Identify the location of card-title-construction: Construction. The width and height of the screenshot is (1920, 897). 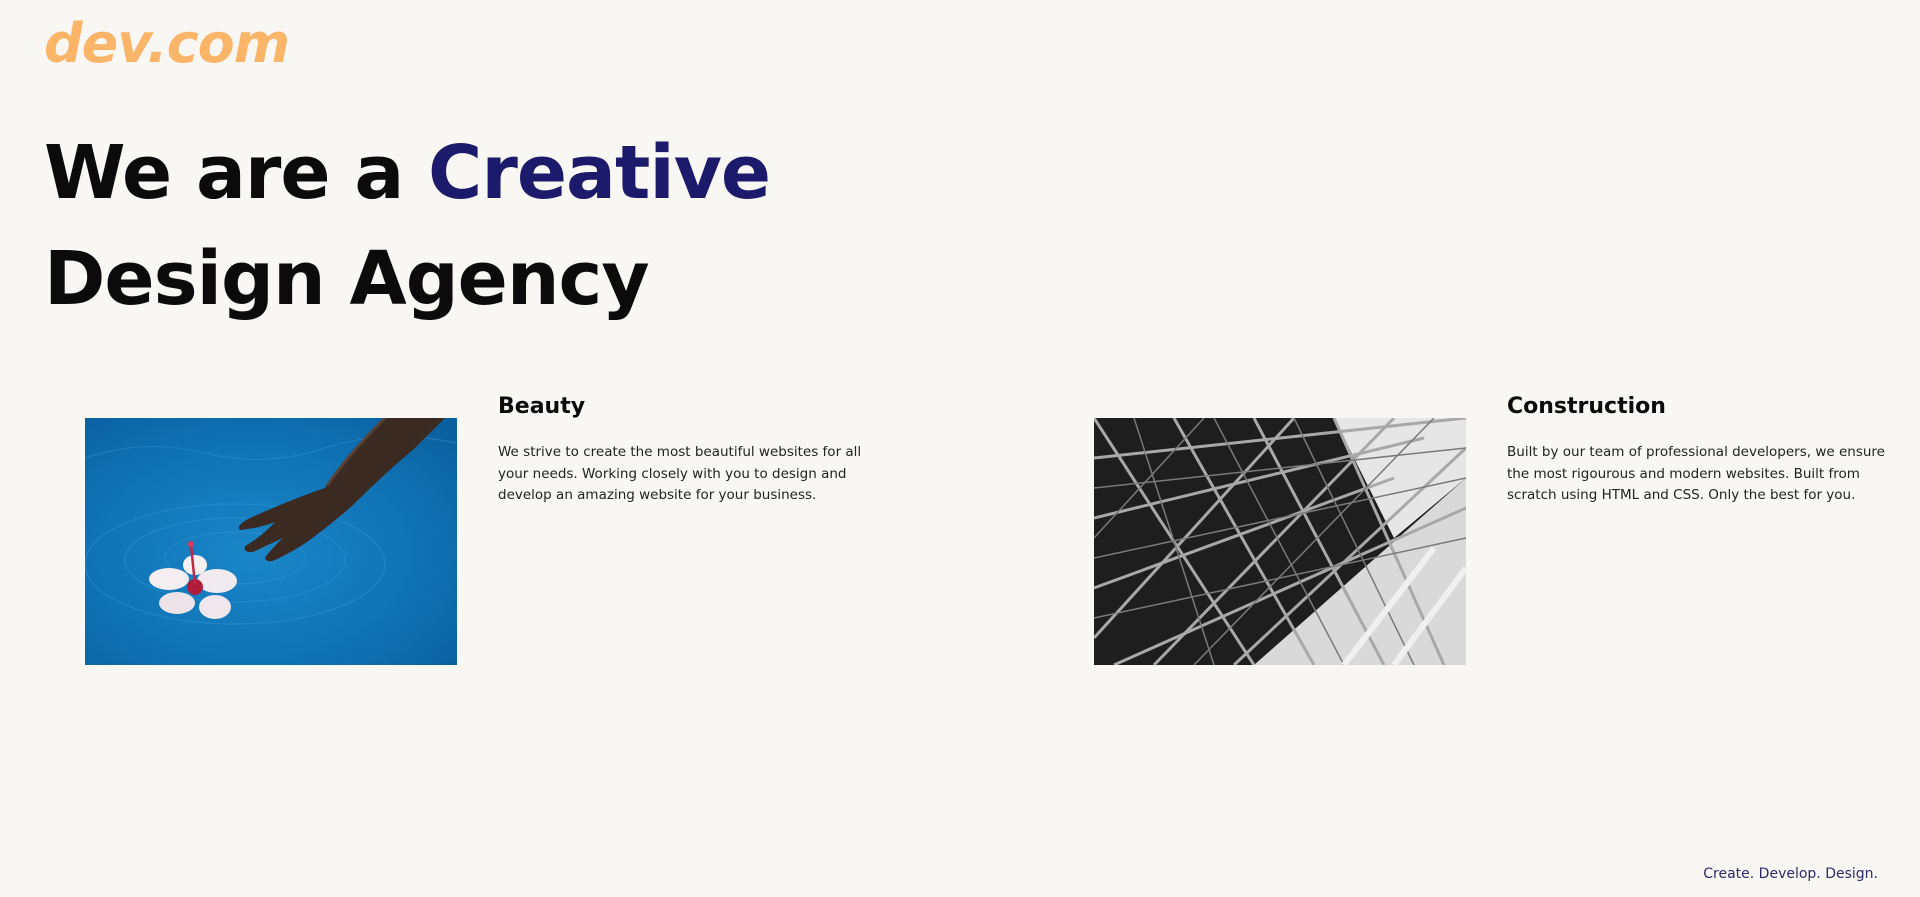
(1586, 406).